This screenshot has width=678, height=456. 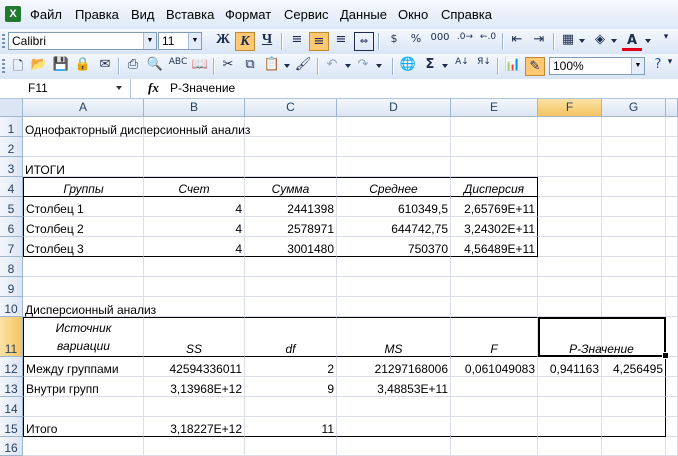 I want to click on row-header-6: 6, so click(x=11, y=227).